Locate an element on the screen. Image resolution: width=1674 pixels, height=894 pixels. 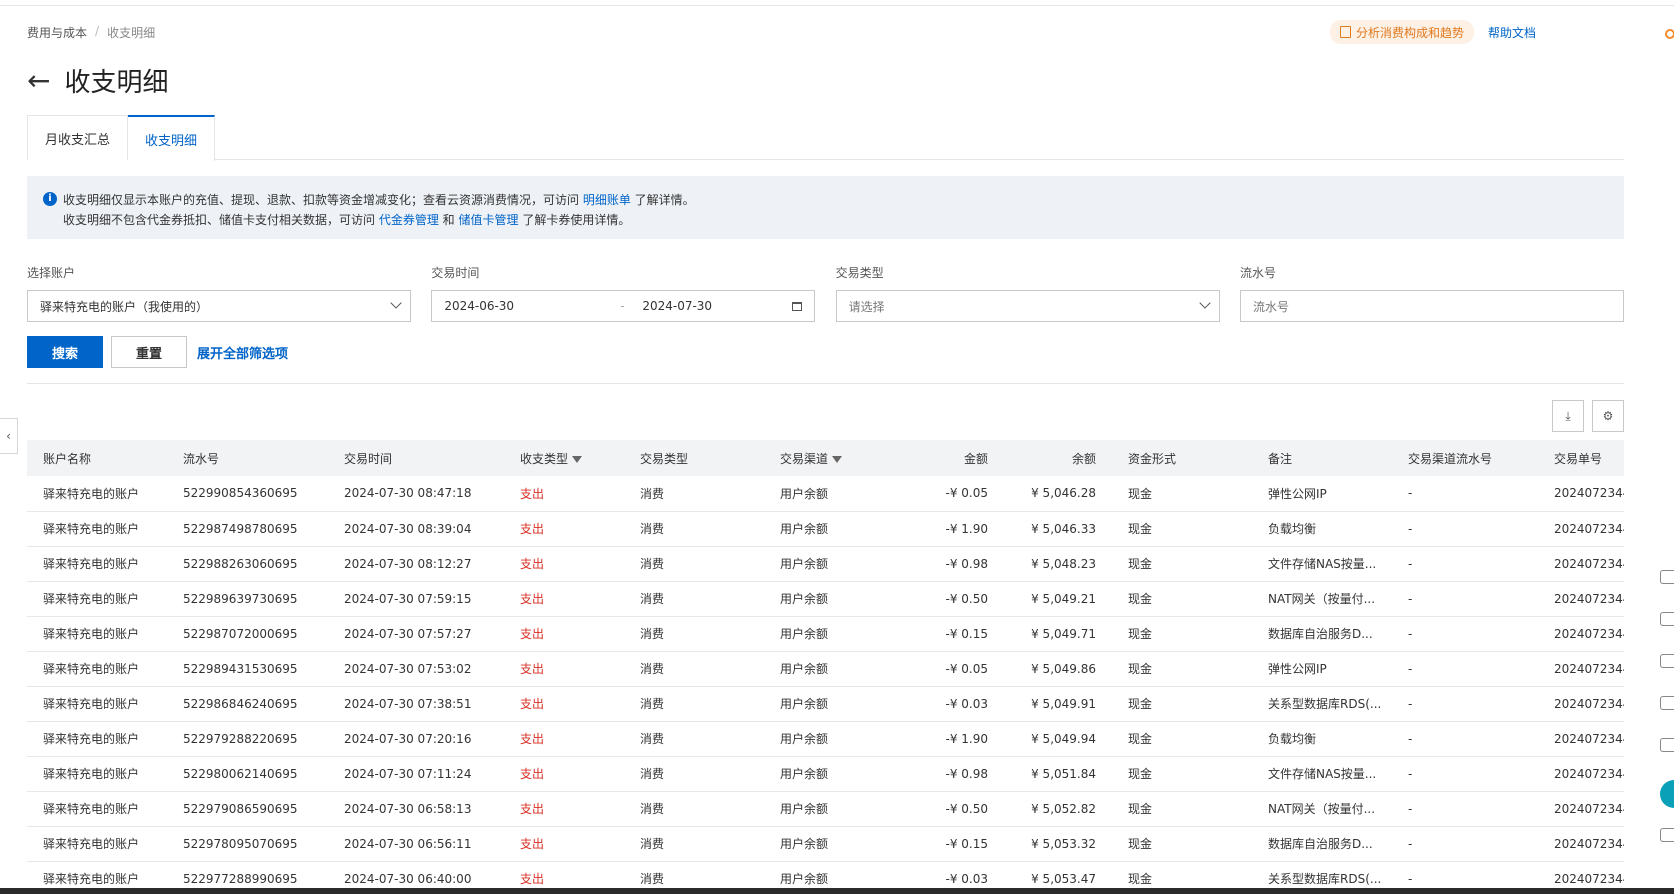
end-date: 2024-07-30 is located at coordinates (717, 306).